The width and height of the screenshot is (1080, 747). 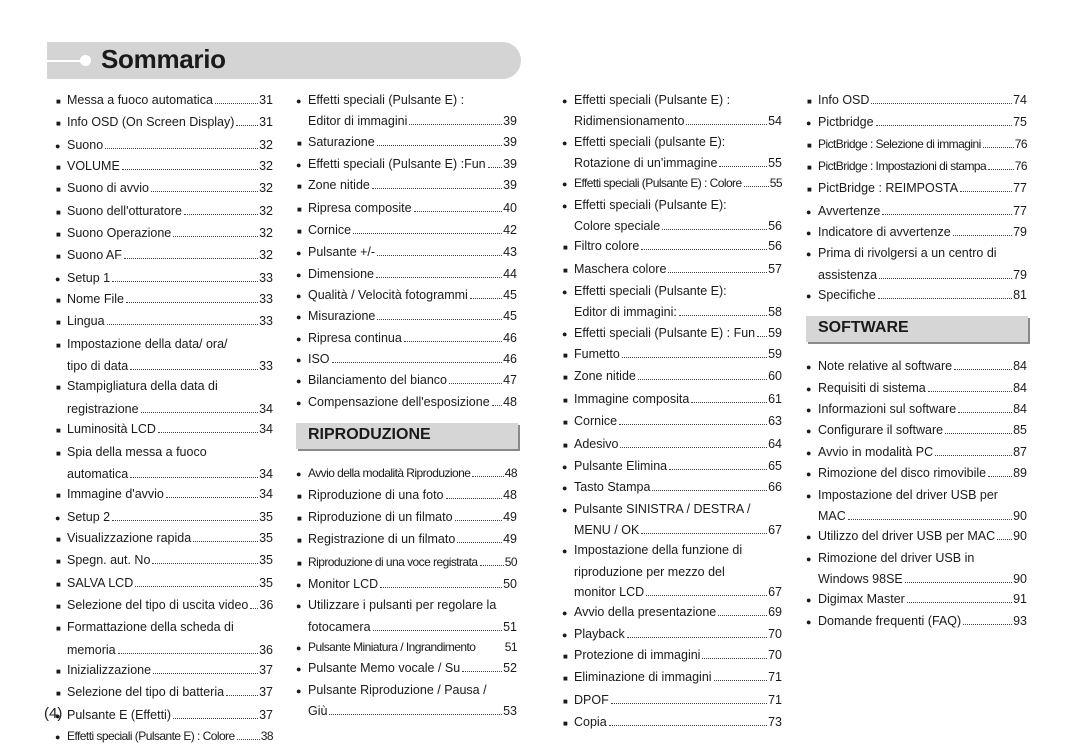 What do you see at coordinates (672, 333) in the screenshot?
I see `toc-entry: ● Effetti speciali (Pulsante E) : Fun 59` at bounding box center [672, 333].